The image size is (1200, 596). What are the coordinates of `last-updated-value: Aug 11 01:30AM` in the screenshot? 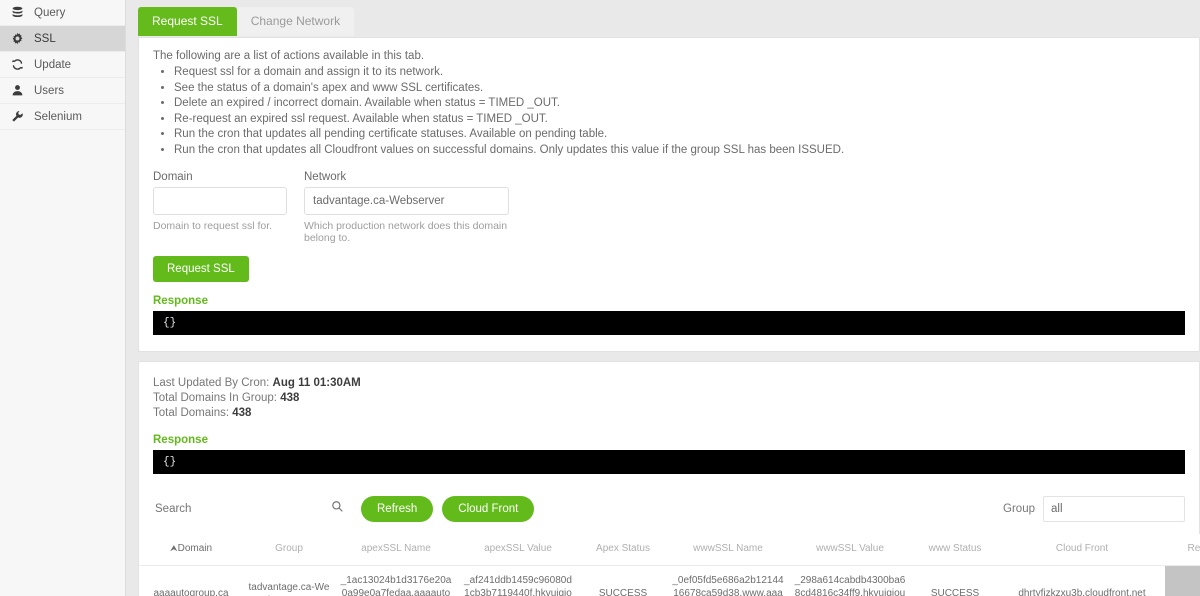 It's located at (316, 383).